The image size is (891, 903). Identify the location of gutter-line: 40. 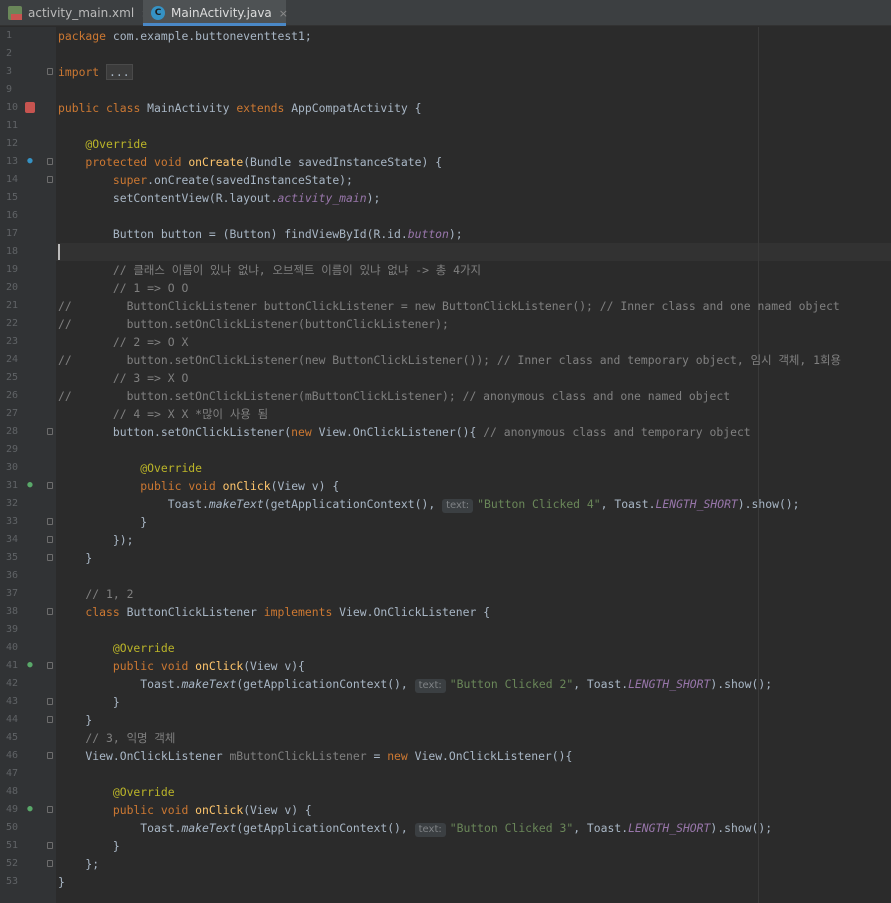
(28, 648).